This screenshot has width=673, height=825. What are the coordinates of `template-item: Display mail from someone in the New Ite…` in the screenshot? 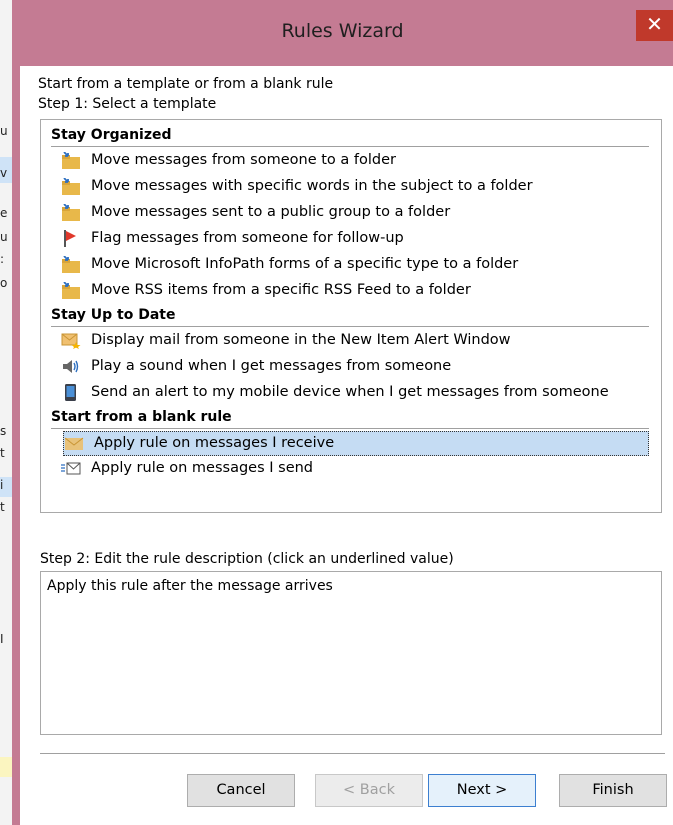 It's located at (355, 340).